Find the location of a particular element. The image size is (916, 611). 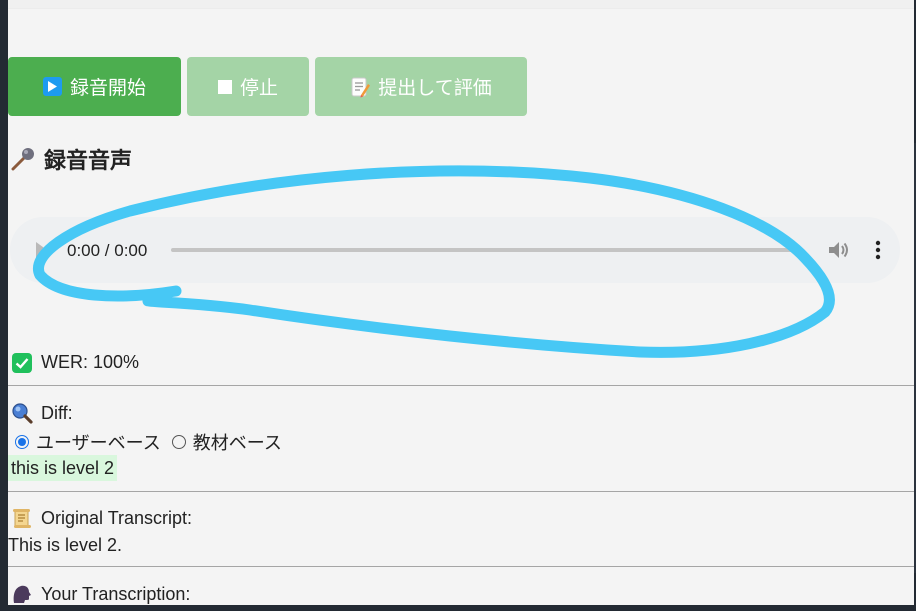

wer-label: WER: 100% is located at coordinates (90, 362).